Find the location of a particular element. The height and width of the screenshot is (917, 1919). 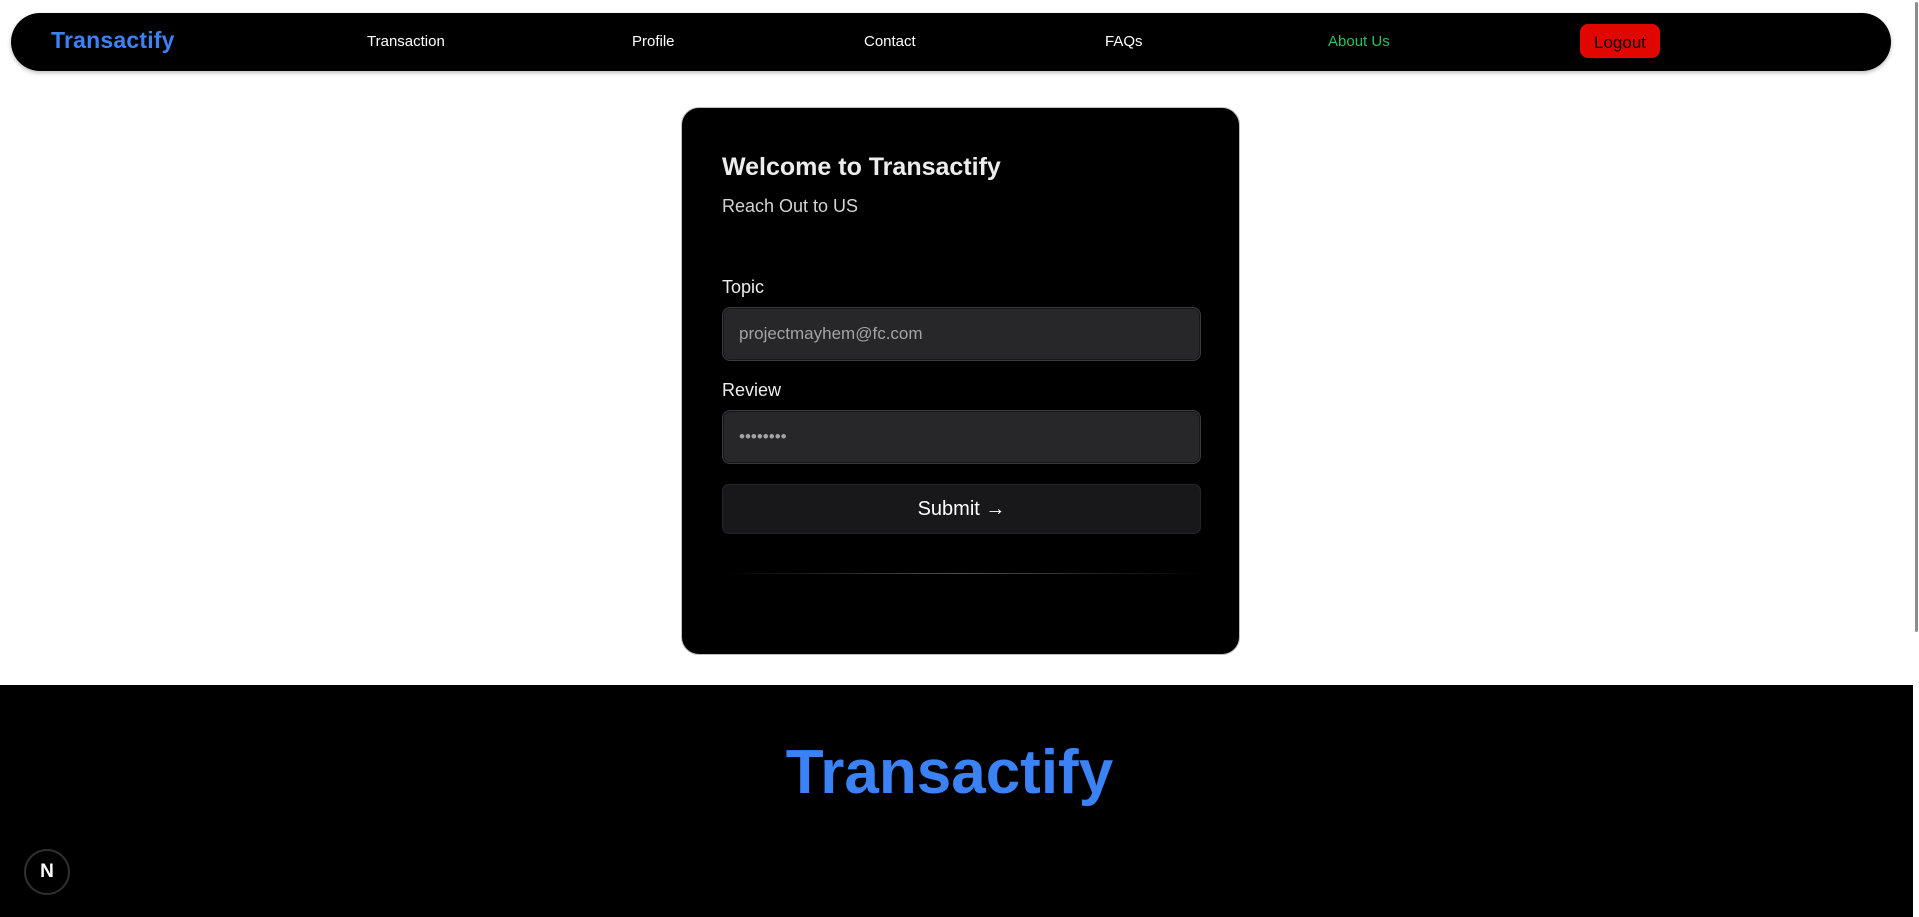

footer-brand: Transactify is located at coordinates (949, 772).